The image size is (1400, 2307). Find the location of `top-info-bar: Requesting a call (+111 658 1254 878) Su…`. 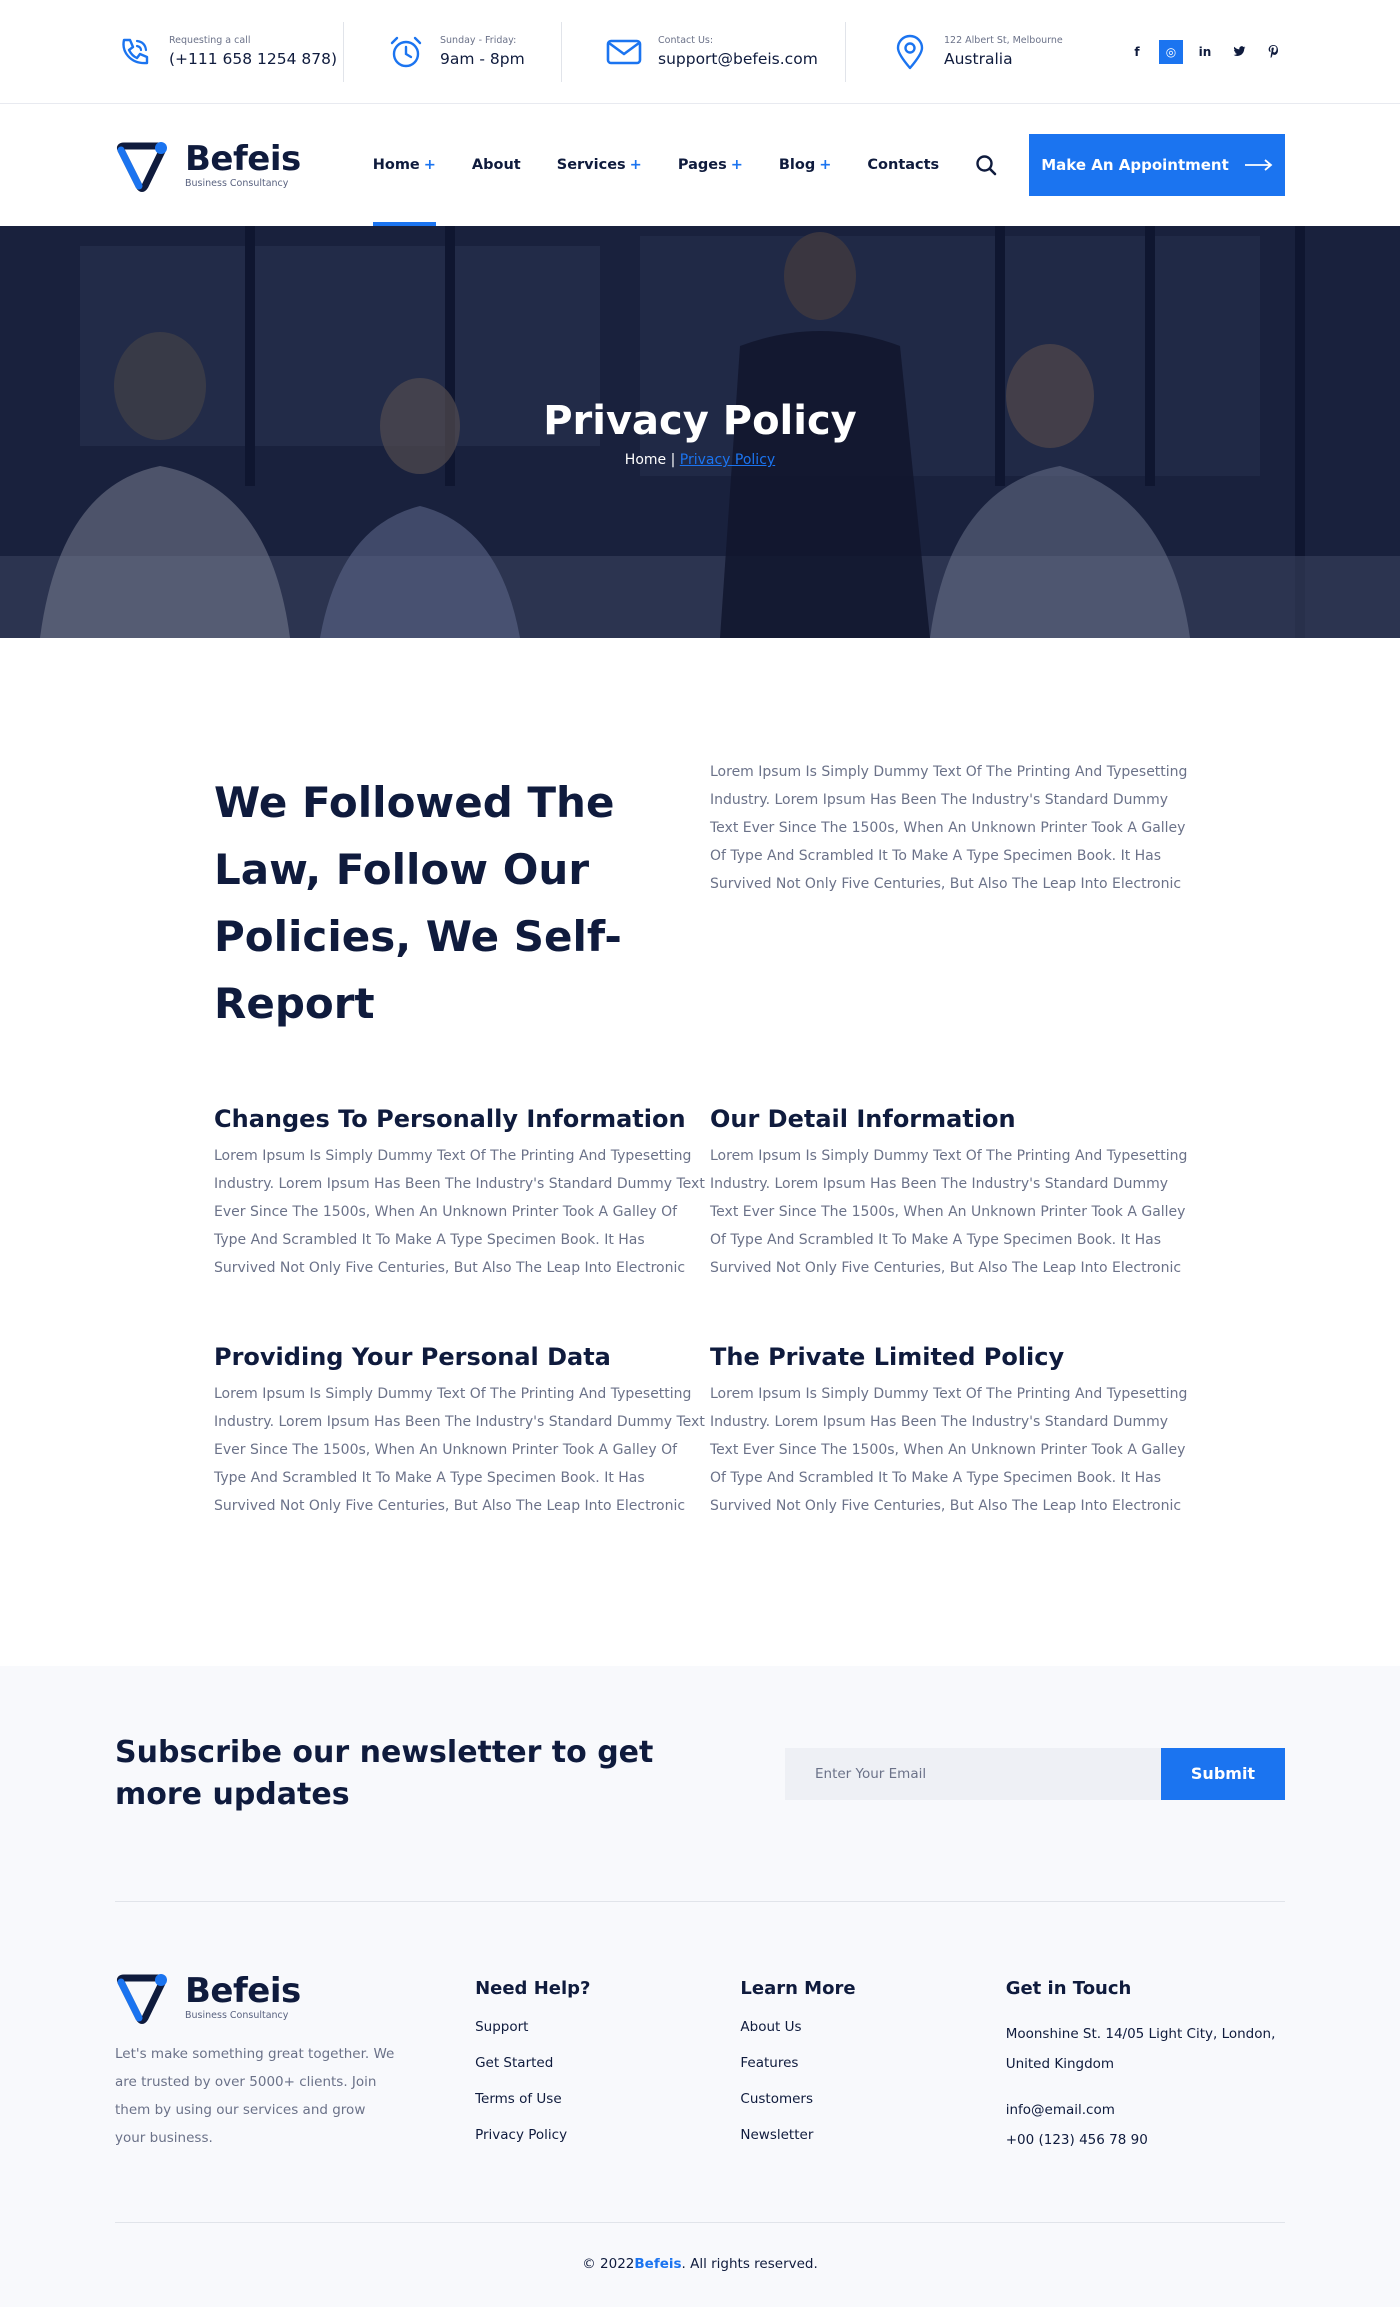

top-info-bar: Requesting a call (+111 658 1254 878) Su… is located at coordinates (700, 52).